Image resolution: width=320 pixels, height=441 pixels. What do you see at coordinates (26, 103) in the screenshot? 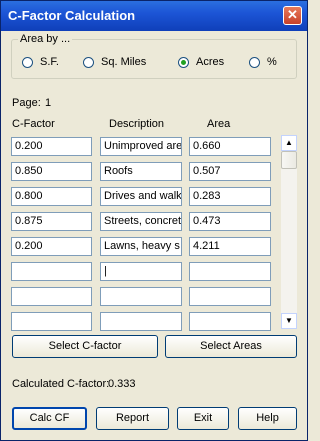
I see `page-label: Page:` at bounding box center [26, 103].